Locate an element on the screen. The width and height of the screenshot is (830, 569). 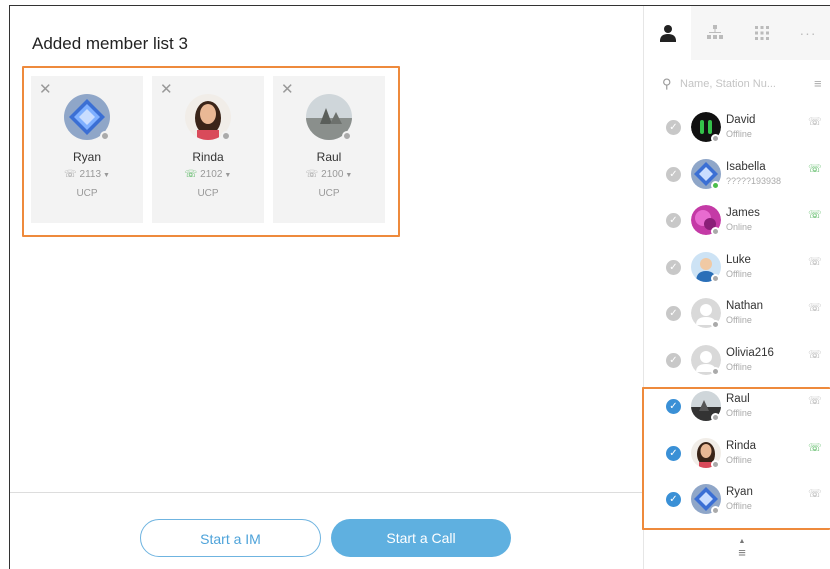
member-name: Ryan is located at coordinates (86, 157).